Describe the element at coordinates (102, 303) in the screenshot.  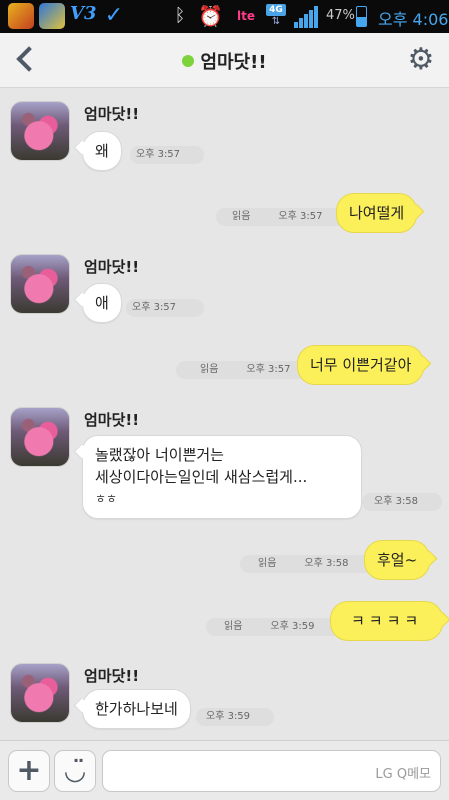
I see `message-bubble-incoming: 애` at that location.